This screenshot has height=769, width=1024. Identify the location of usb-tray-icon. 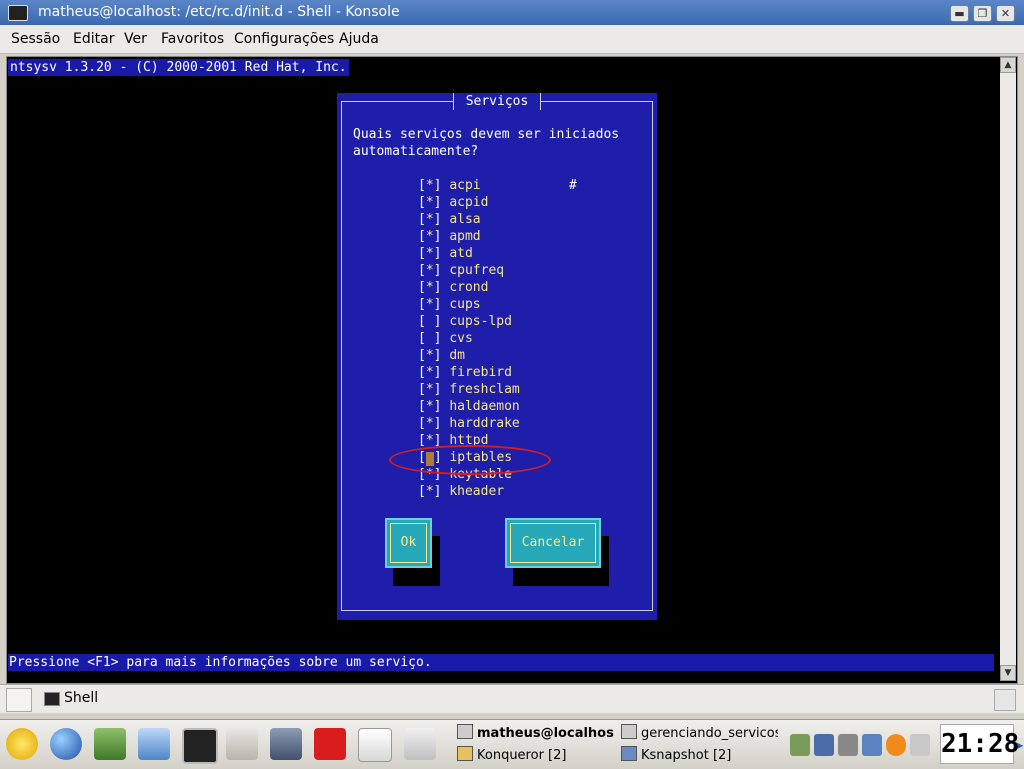
(800, 745).